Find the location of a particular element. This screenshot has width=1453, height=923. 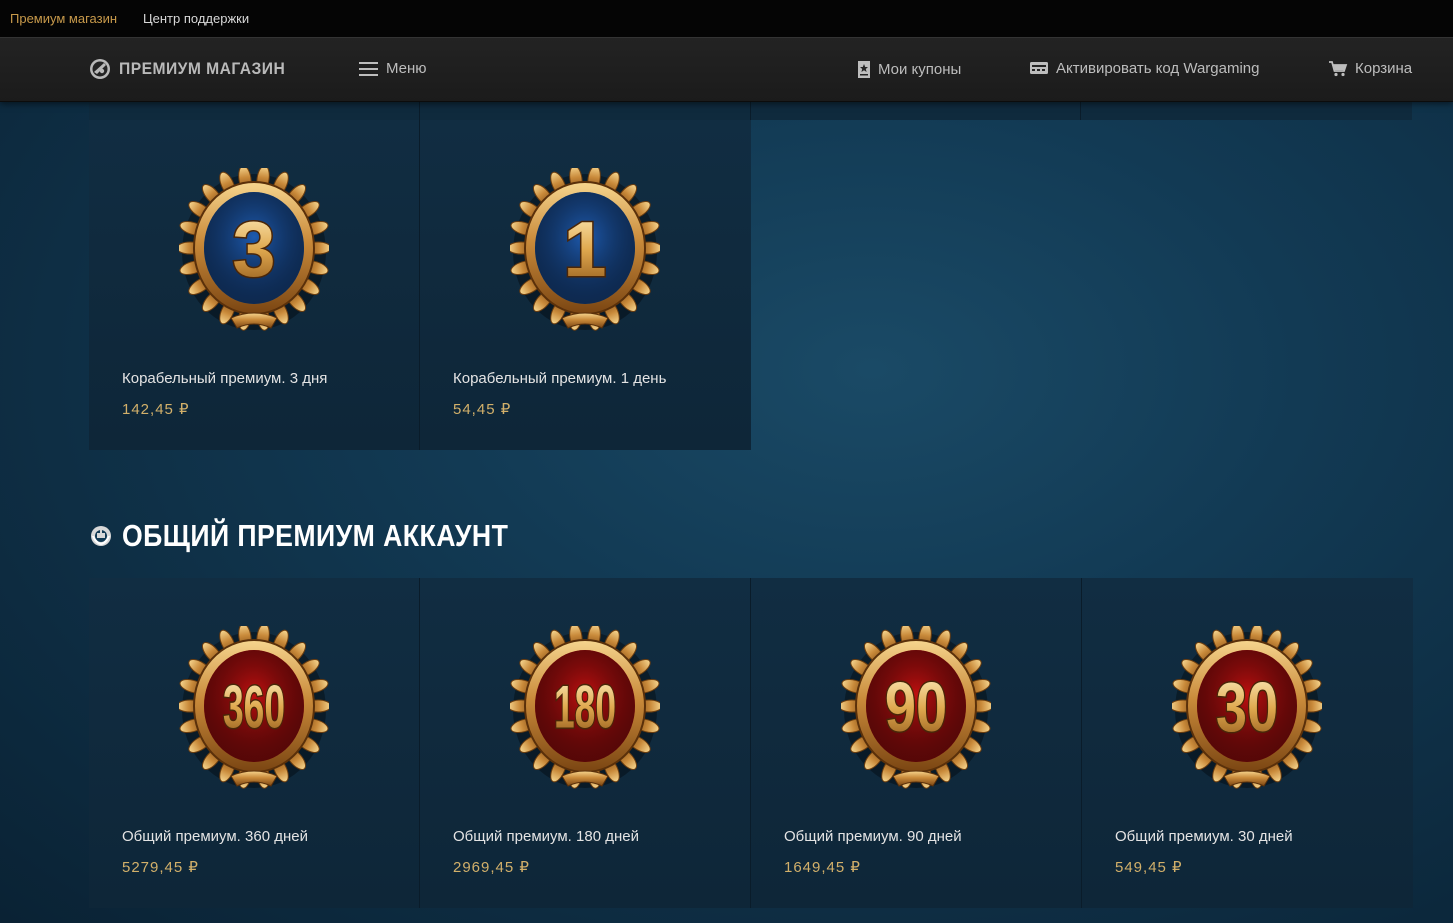

product-title: Корабельный премиум. 3 дня is located at coordinates (225, 378).